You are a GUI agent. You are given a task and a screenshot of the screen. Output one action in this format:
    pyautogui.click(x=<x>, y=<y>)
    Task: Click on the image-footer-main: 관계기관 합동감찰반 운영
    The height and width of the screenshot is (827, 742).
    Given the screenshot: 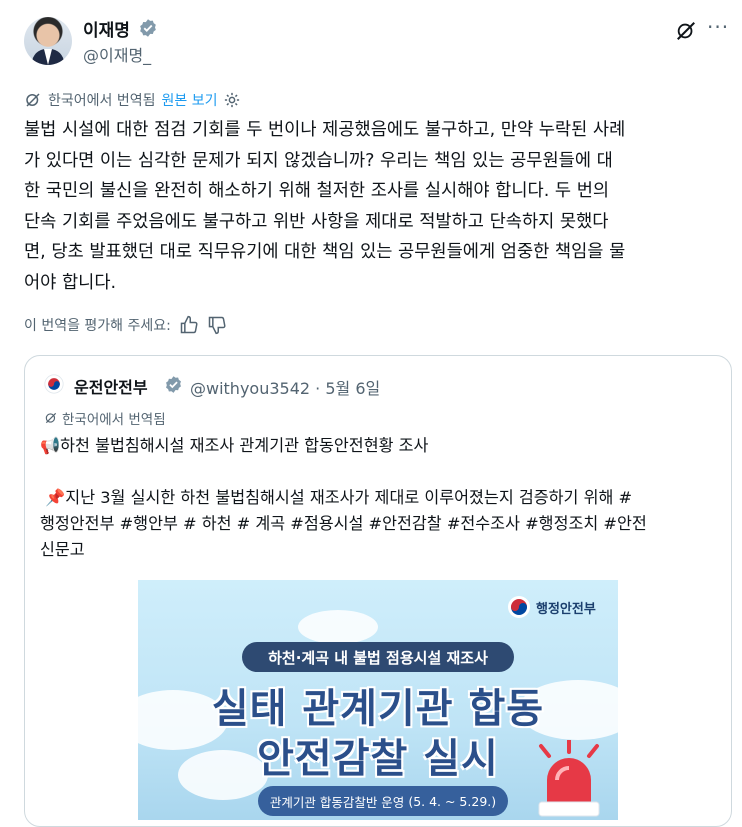 What is the action you would take?
    pyautogui.click(x=337, y=802)
    